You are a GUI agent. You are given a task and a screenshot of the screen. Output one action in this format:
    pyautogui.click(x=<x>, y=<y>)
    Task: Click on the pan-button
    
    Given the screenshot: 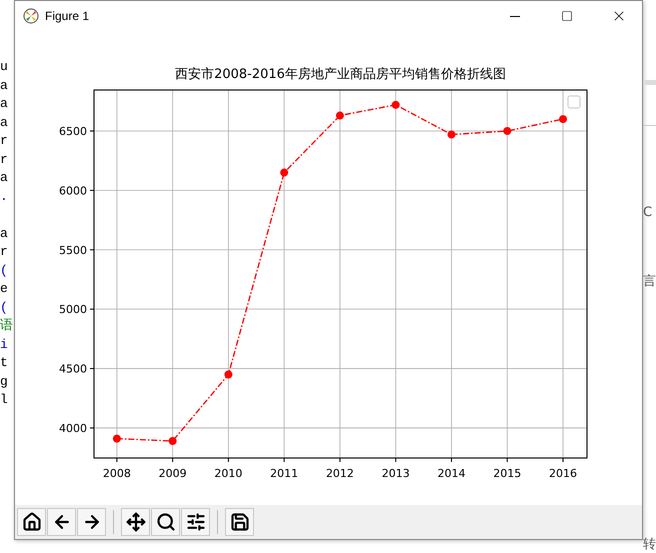 What is the action you would take?
    pyautogui.click(x=135, y=522)
    